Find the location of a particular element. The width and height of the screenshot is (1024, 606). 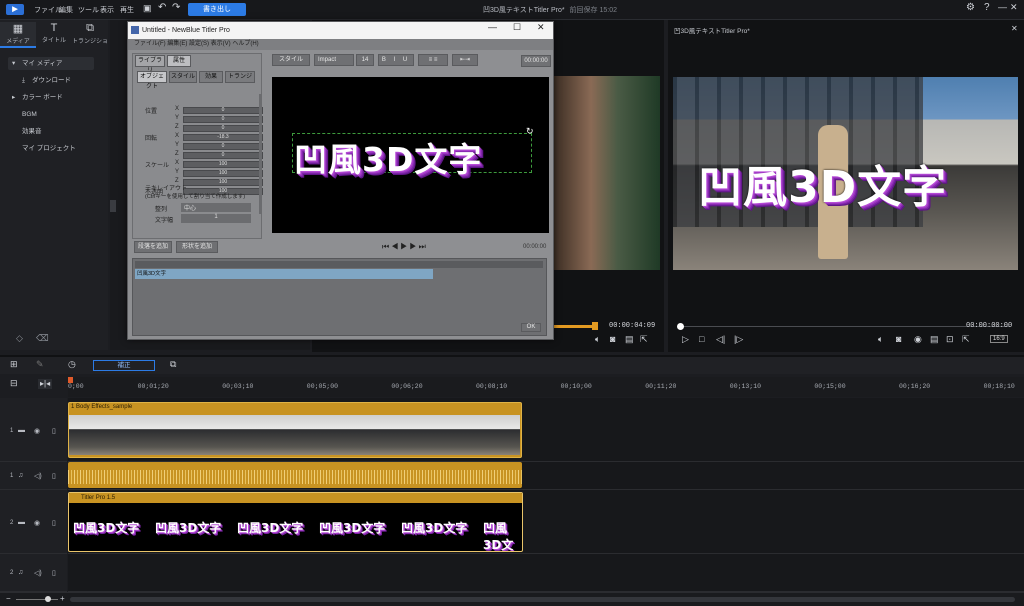

style-button: スタイル is located at coordinates (291, 60).